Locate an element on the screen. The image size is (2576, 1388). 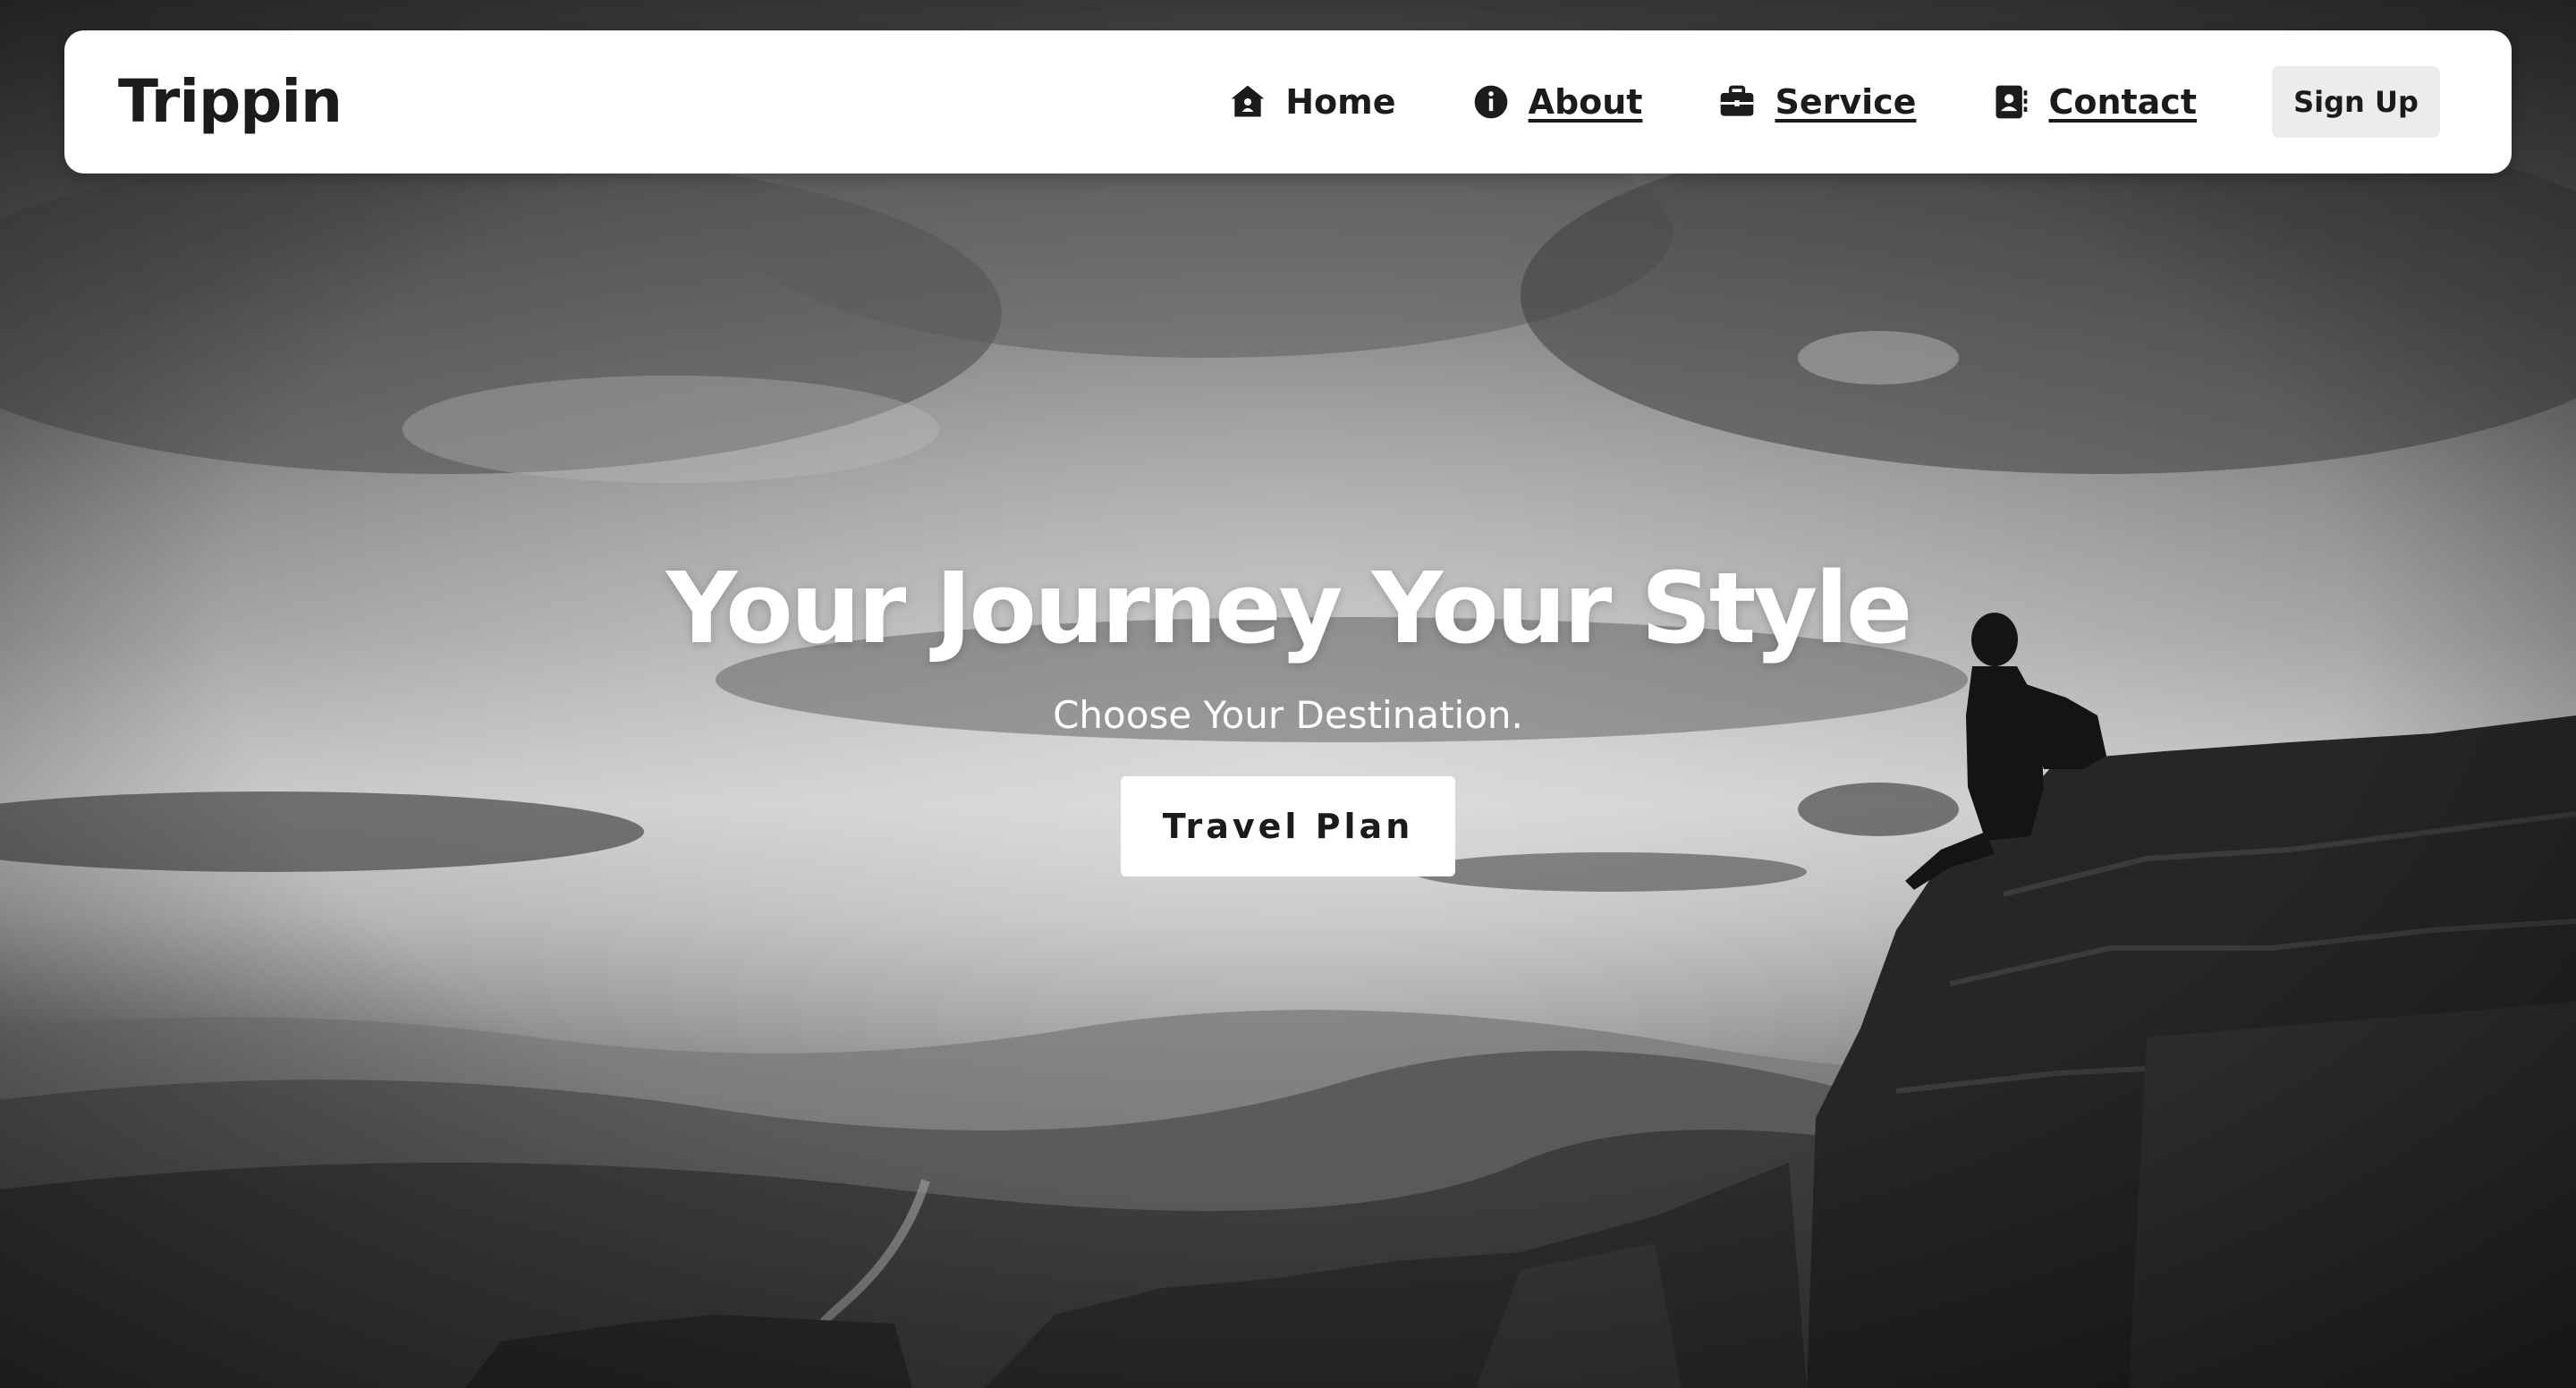
nav-links: Home About Service Contact Sign Up is located at coordinates (1834, 102).